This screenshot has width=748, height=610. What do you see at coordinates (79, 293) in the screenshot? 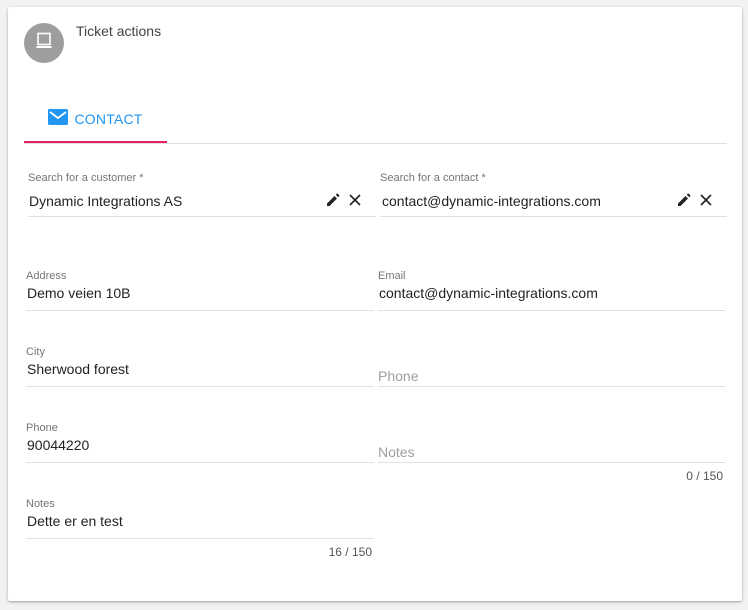
I see `address-input: Demo veien 10B` at bounding box center [79, 293].